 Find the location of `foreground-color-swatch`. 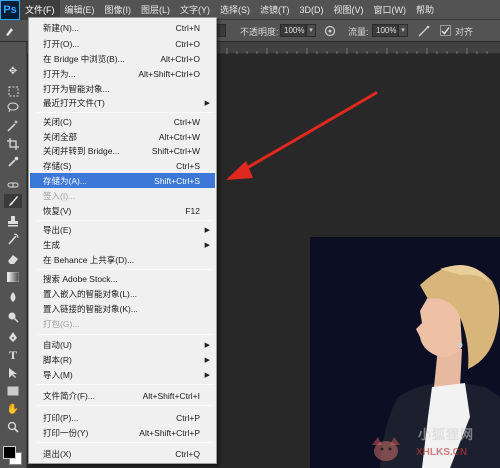

foreground-color-swatch is located at coordinates (9, 452).